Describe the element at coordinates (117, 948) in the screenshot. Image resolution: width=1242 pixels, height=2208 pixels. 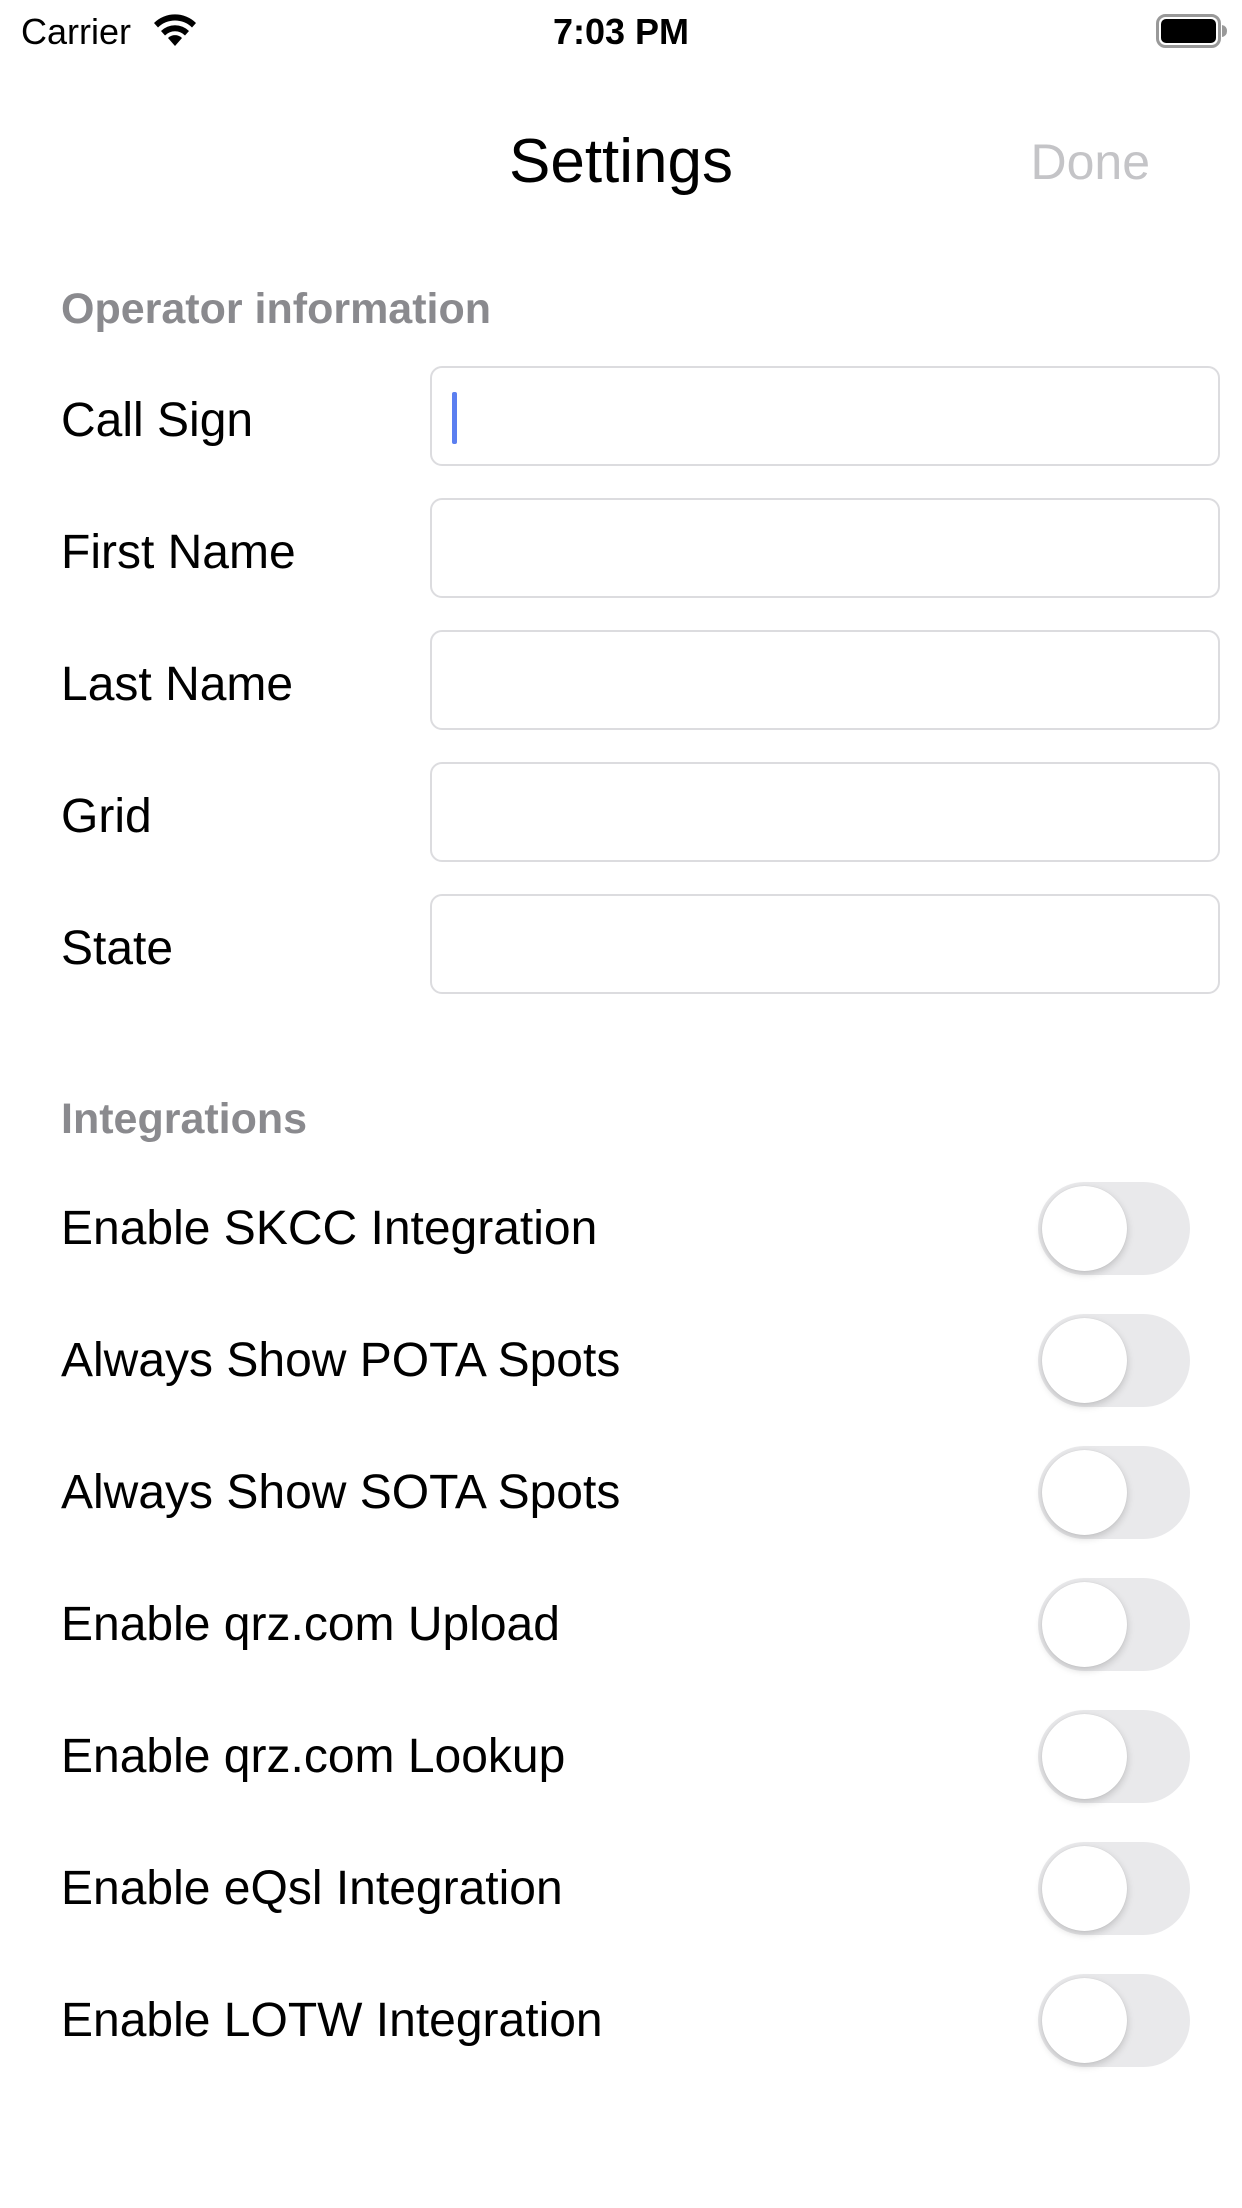
I see `state-label: State` at that location.